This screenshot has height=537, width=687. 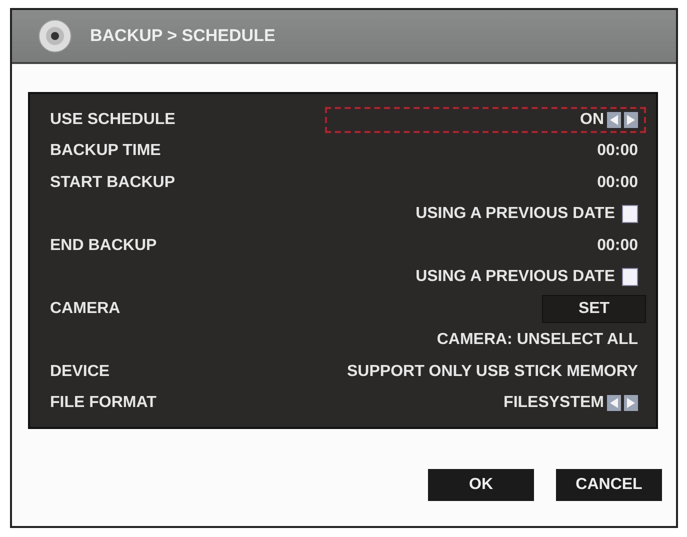 What do you see at coordinates (592, 119) in the screenshot?
I see `setting-value: ON` at bounding box center [592, 119].